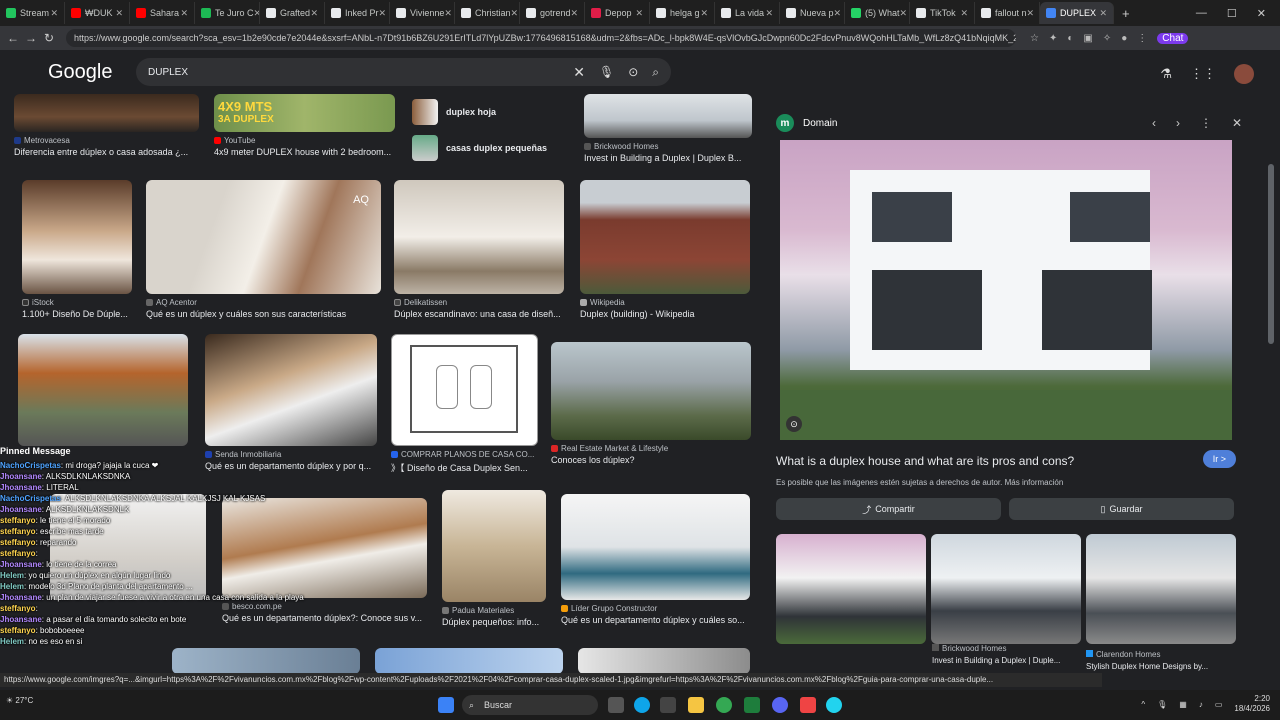 This screenshot has height=720, width=1280. I want to click on new-tab-button: +, so click(1126, 13).